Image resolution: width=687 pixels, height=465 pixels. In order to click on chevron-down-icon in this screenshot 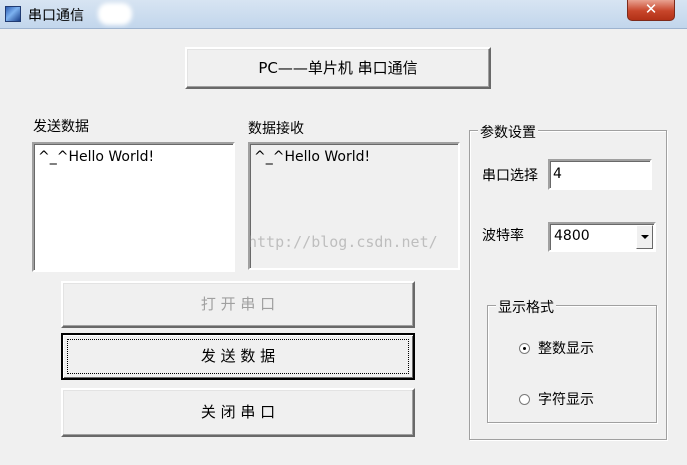, I will do `click(644, 237)`.